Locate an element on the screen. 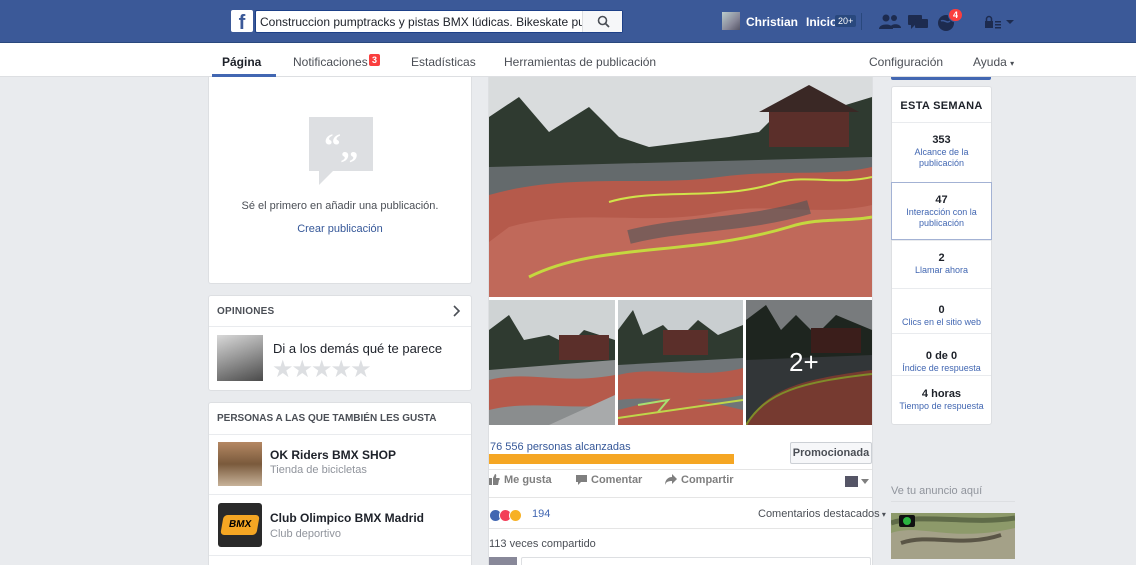 Image resolution: width=1136 pixels, height=565 pixels. like-button: Me gusta is located at coordinates (520, 480).